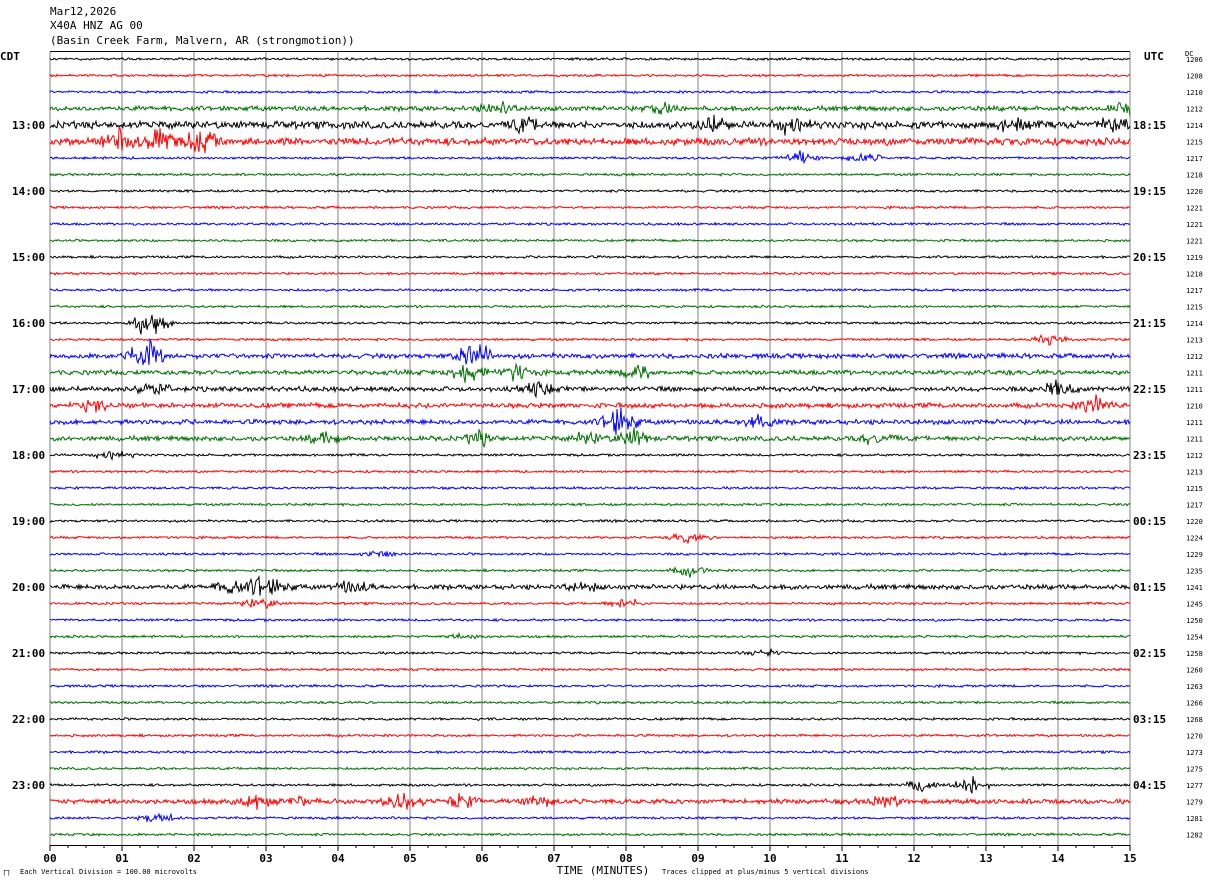 The height and width of the screenshot is (886, 1210). I want to click on left-hour-label: 17:00, so click(28, 389).